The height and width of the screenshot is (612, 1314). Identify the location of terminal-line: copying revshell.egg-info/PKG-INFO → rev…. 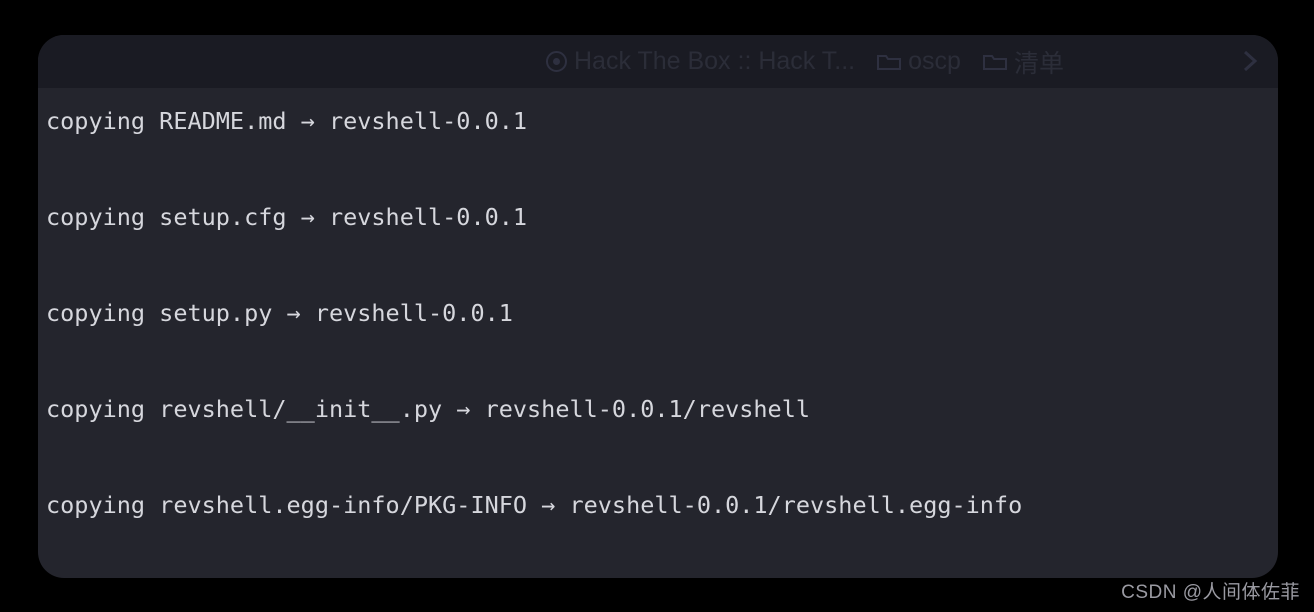
(534, 505).